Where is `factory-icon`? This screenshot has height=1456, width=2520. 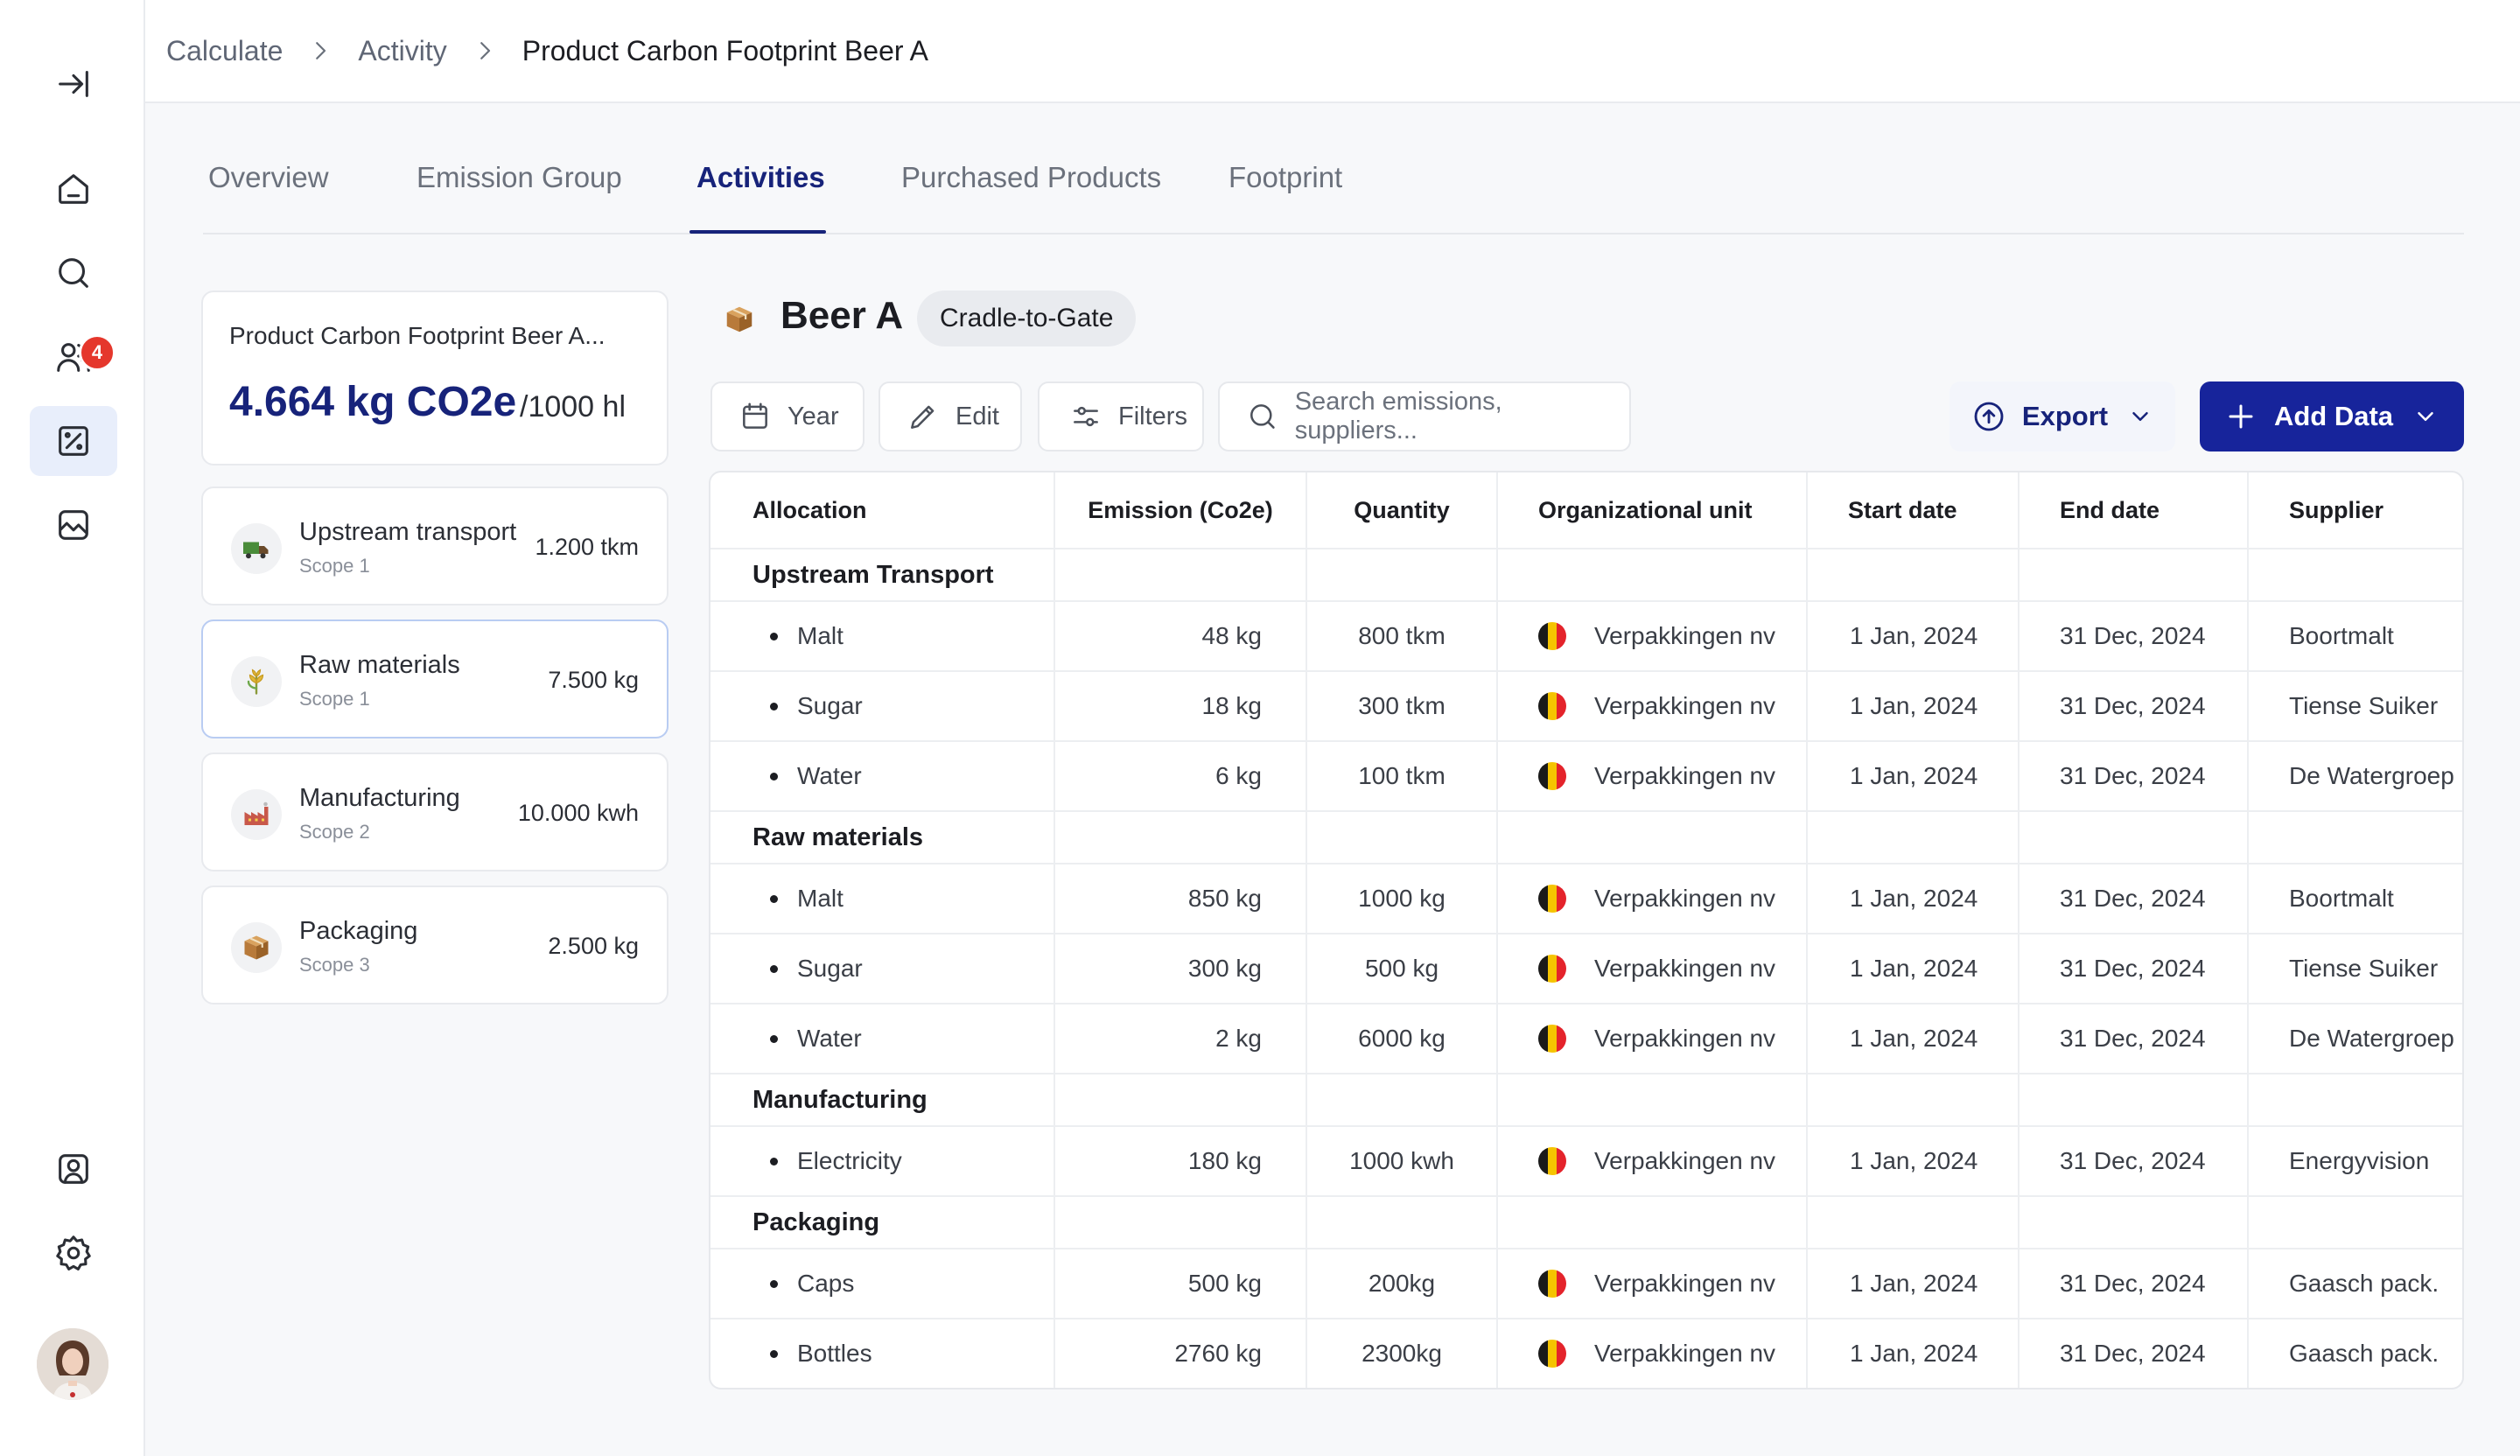
factory-icon is located at coordinates (256, 814).